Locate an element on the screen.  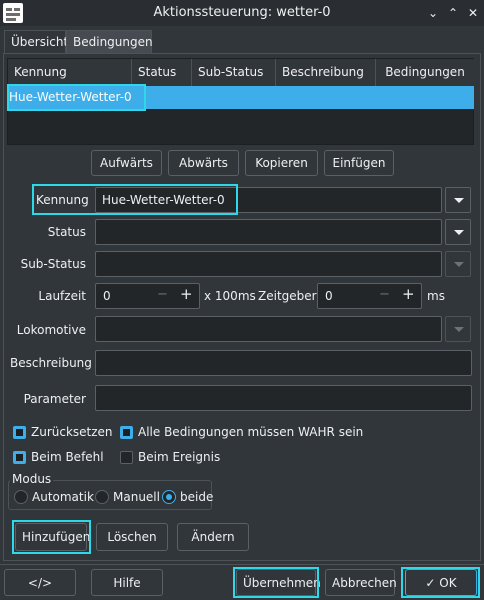
table-cell-kennung: Hue-Wetter-Wetter-0 is located at coordinates (70, 97).